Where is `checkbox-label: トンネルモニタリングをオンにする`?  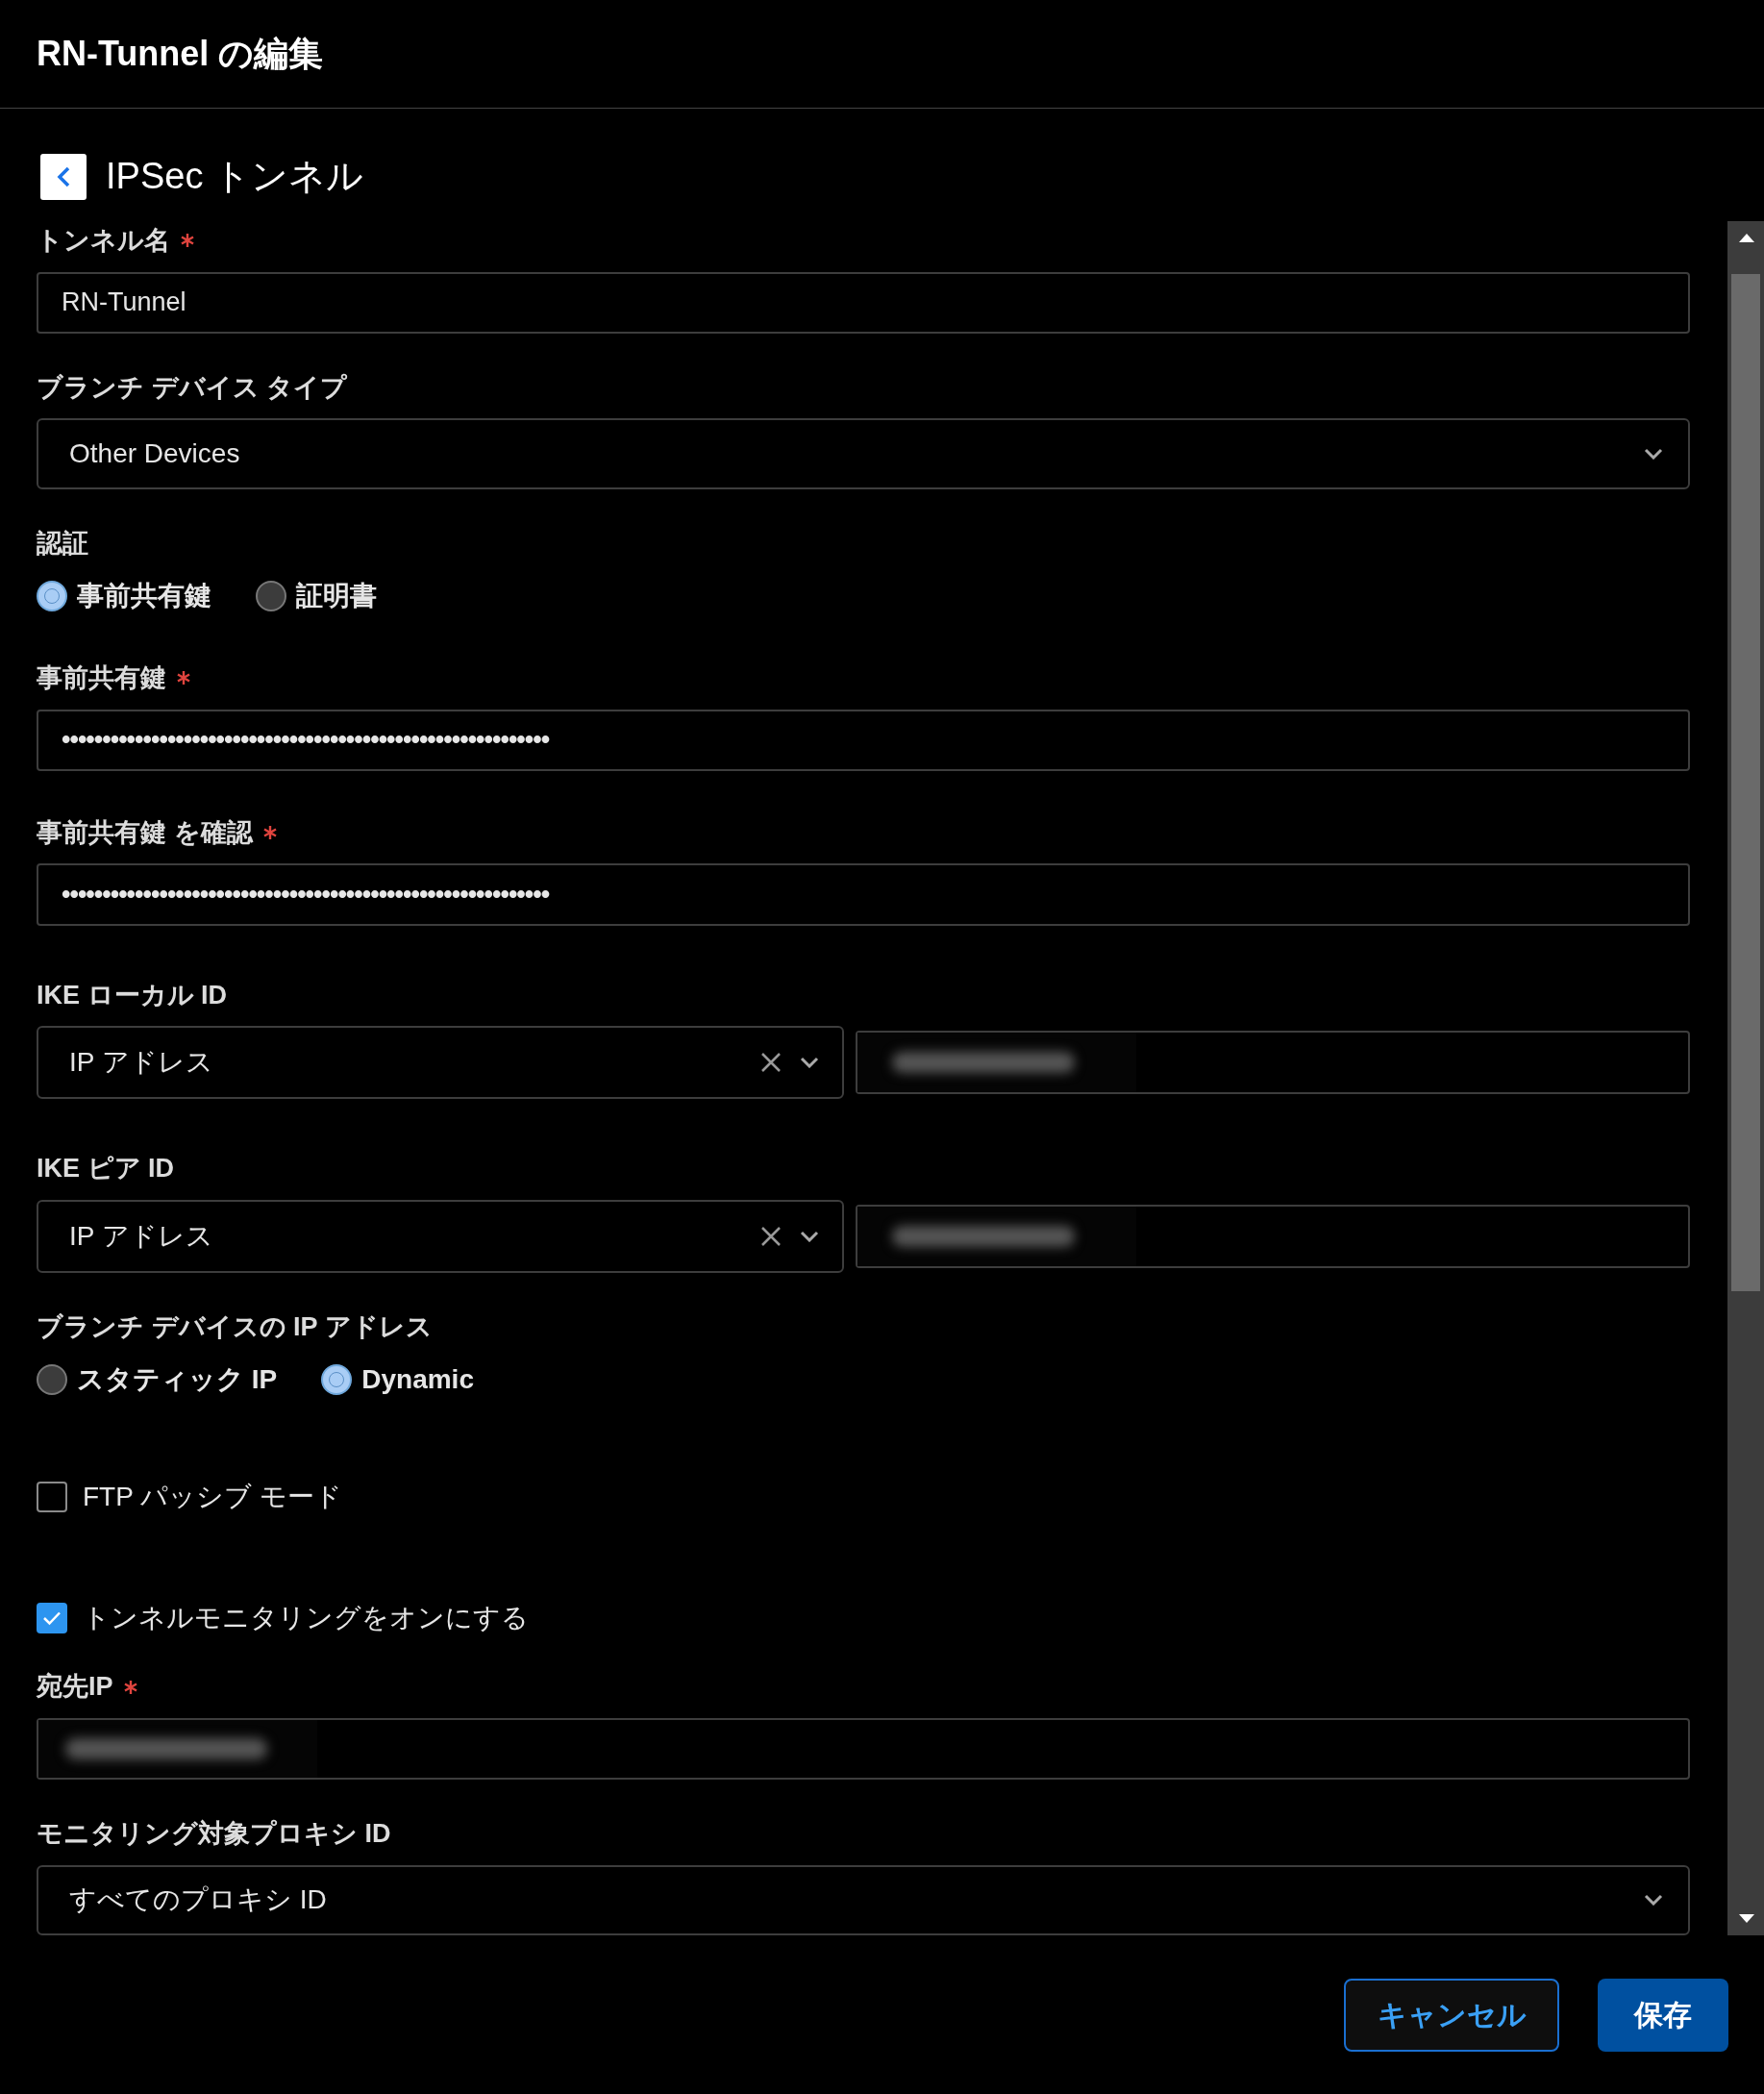
checkbox-label: トンネルモニタリングをオンにする is located at coordinates (306, 1618).